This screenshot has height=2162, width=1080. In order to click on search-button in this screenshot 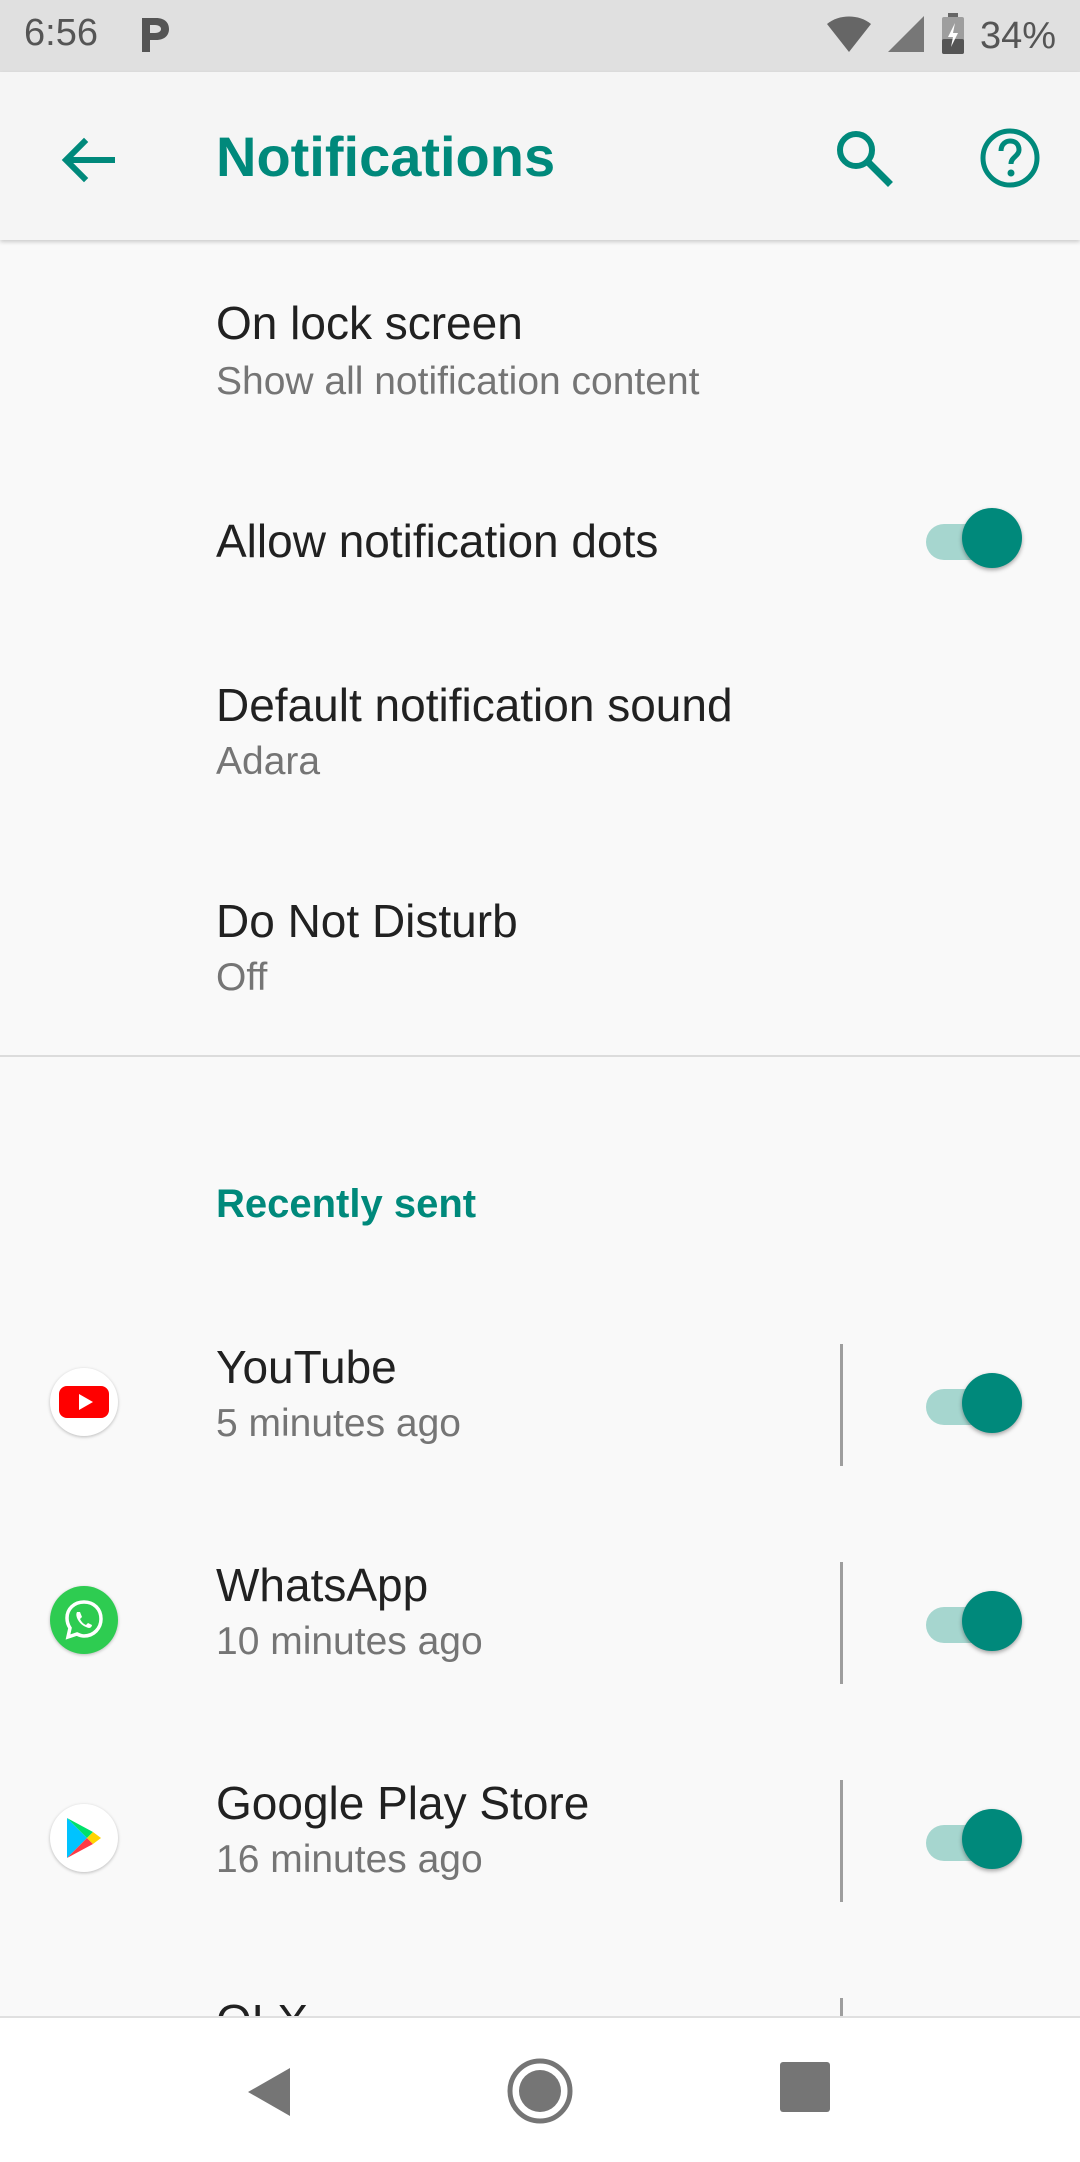, I will do `click(864, 158)`.